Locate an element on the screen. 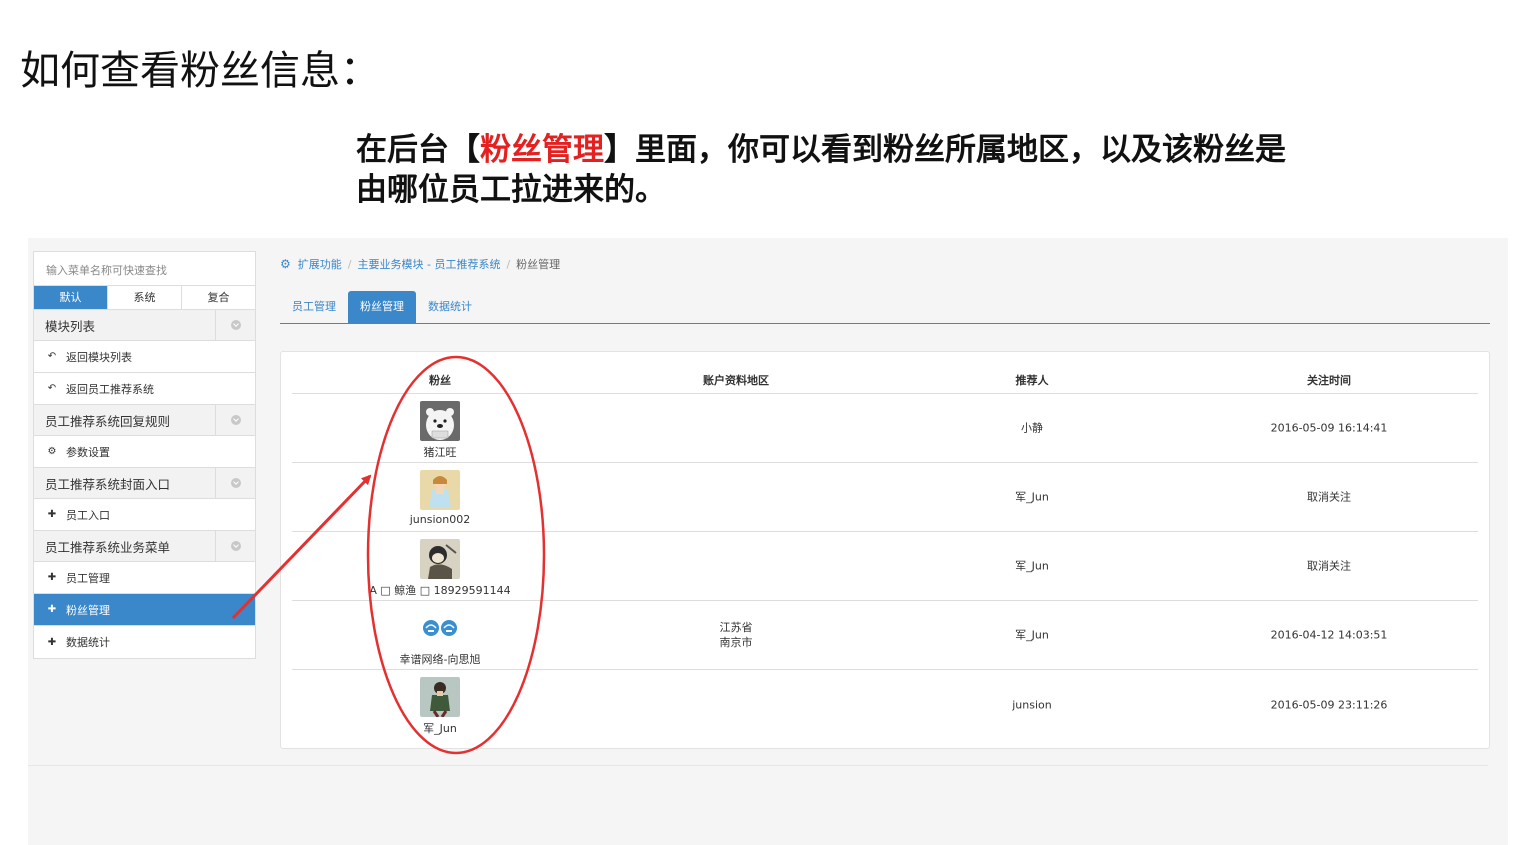 The height and width of the screenshot is (845, 1536). soldier-avatar is located at coordinates (440, 697).